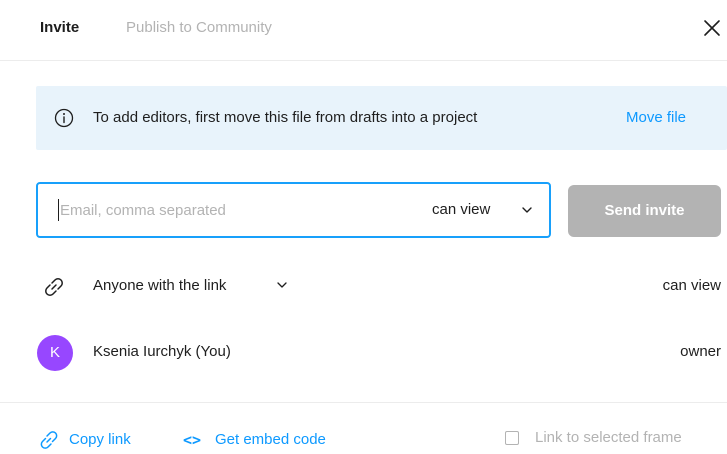 Image resolution: width=727 pixels, height=454 pixels. Describe the element at coordinates (162, 351) in the screenshot. I see `member-name: Ksenia Iurchyk (You)` at that location.